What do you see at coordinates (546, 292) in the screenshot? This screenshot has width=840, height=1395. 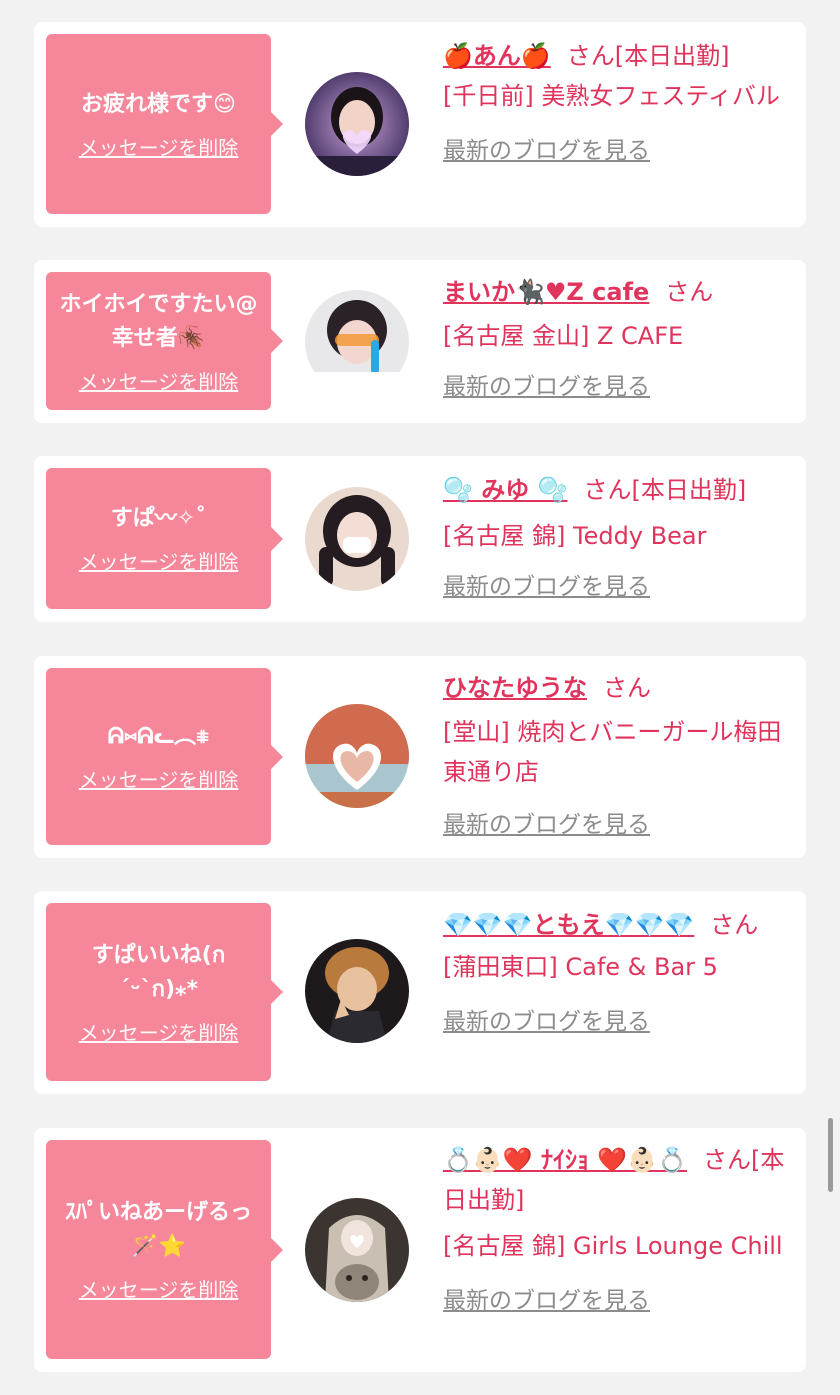 I see `girl-name-link: まいか🐈‍⬛♥Z cafe` at bounding box center [546, 292].